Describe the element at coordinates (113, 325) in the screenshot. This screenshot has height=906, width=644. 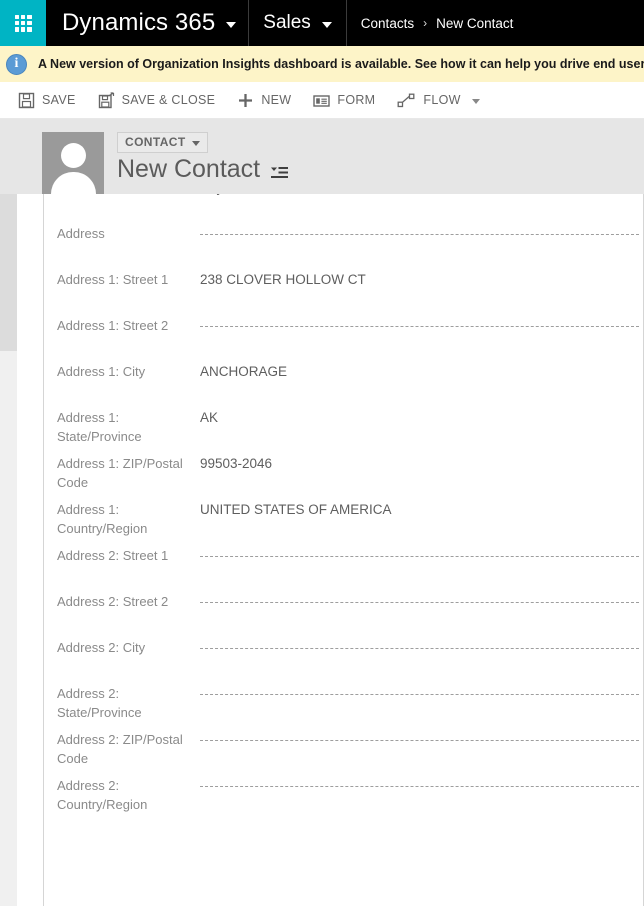
I see `field-label: Address 1: Street 2` at that location.